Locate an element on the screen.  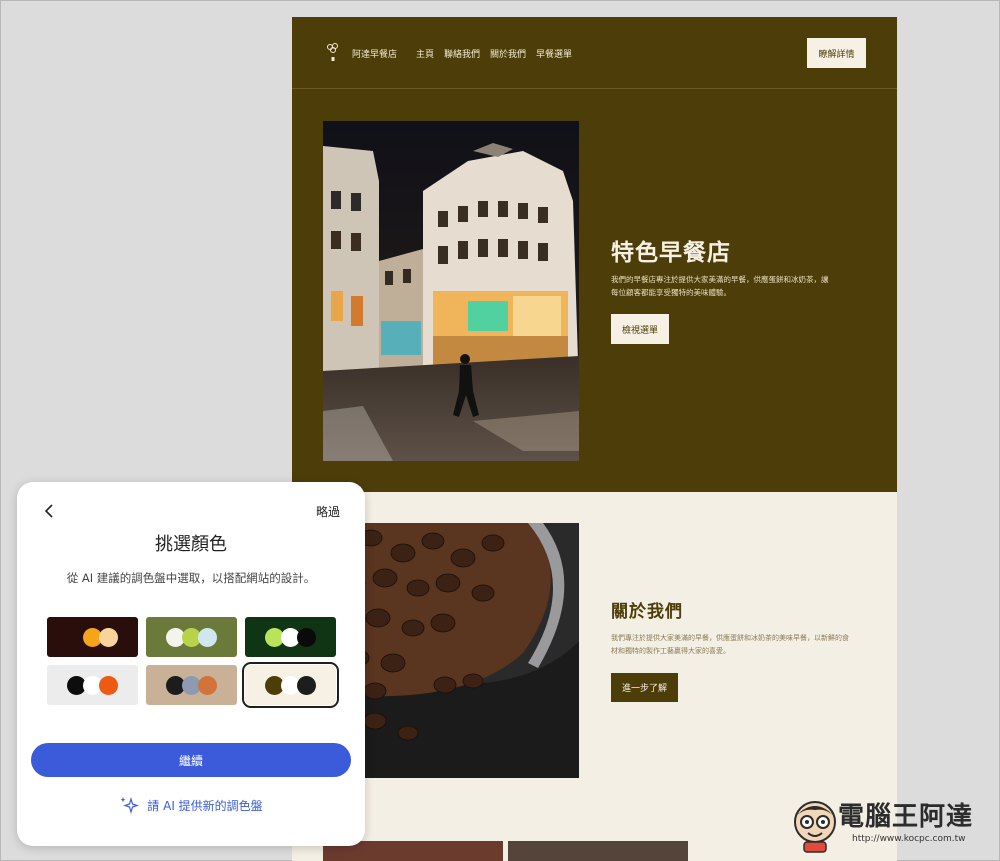
watermark-url: http://www.kocpc.com.tw is located at coordinates (909, 839).